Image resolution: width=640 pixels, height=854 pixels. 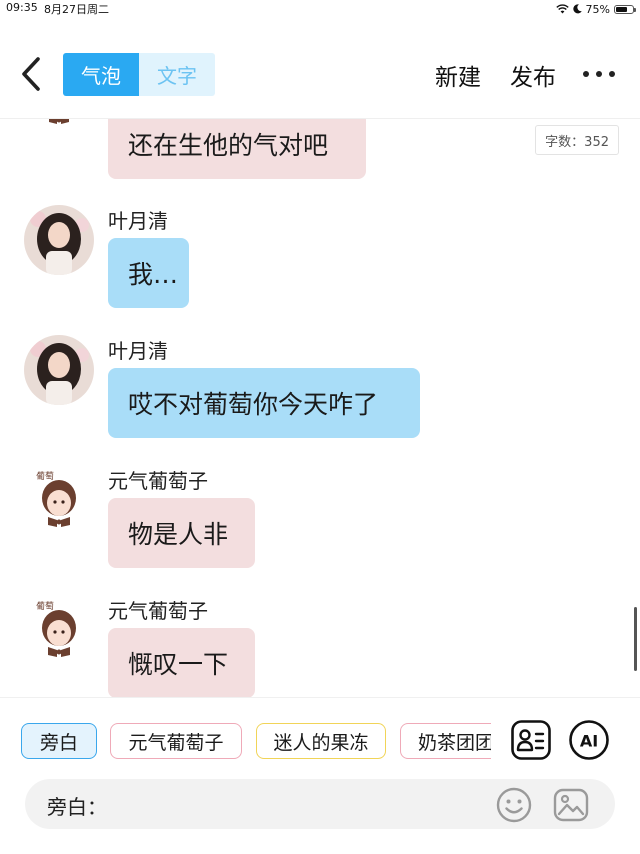 I want to click on publish-button: 发布, so click(x=533, y=75).